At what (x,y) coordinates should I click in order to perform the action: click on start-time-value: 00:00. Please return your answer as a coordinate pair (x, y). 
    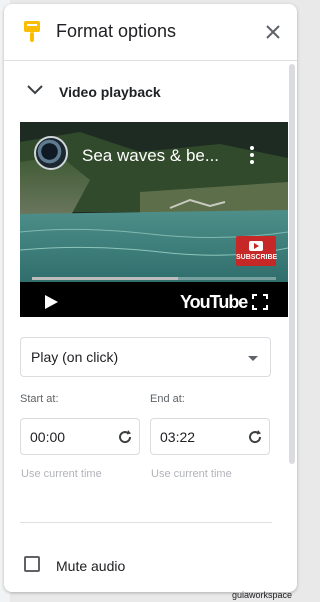
    Looking at the image, I should click on (48, 437).